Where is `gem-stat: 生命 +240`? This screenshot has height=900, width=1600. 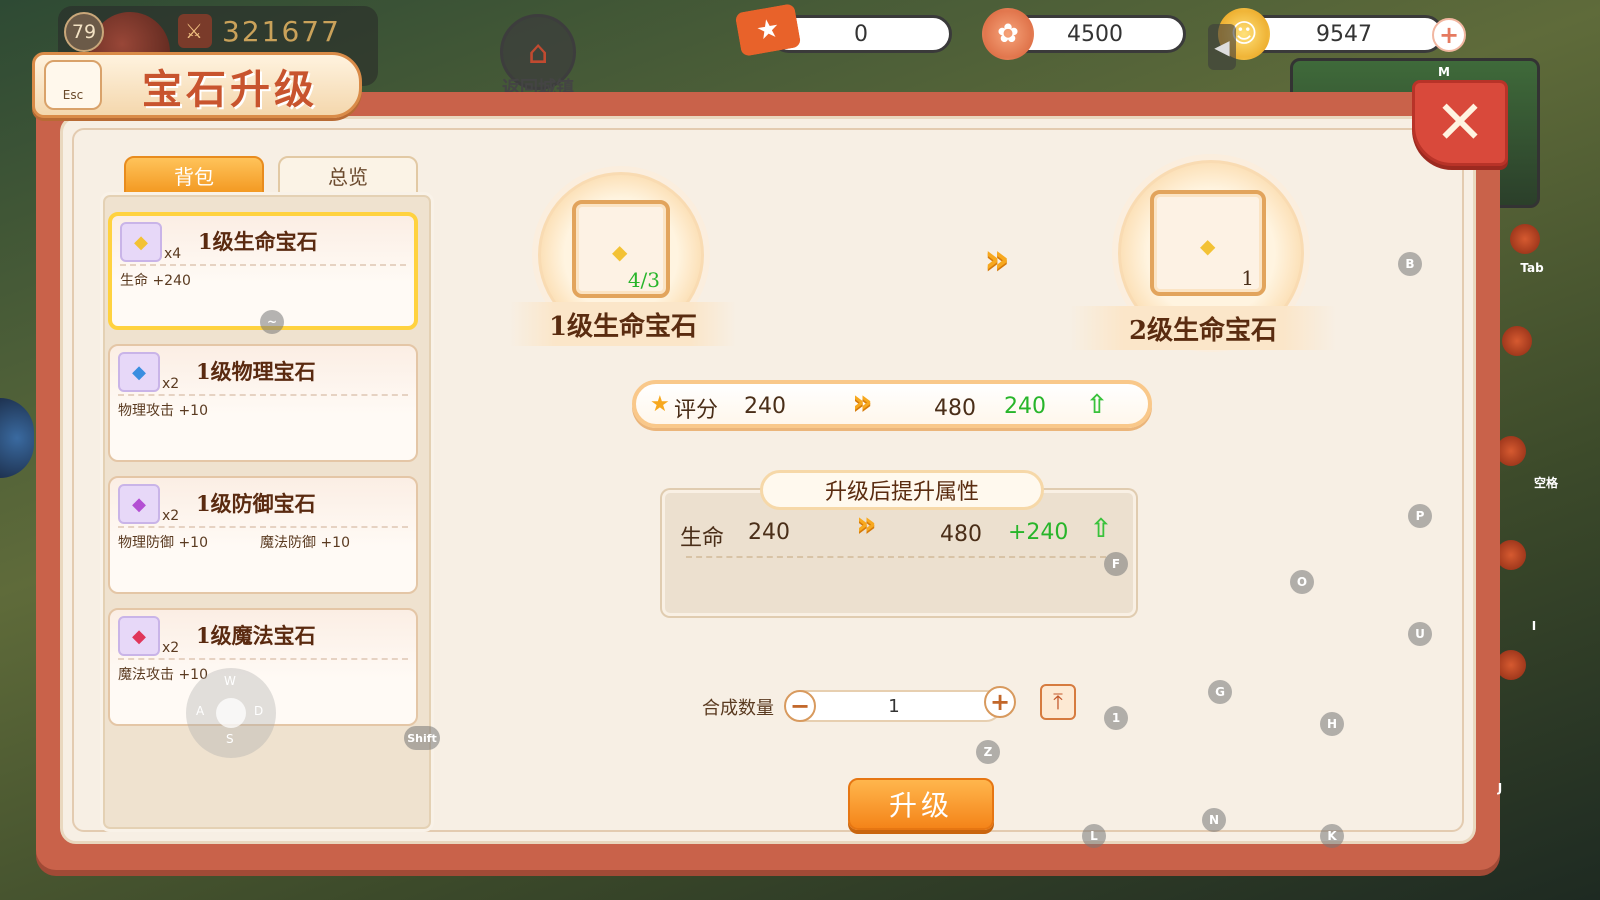 gem-stat: 生命 +240 is located at coordinates (155, 281).